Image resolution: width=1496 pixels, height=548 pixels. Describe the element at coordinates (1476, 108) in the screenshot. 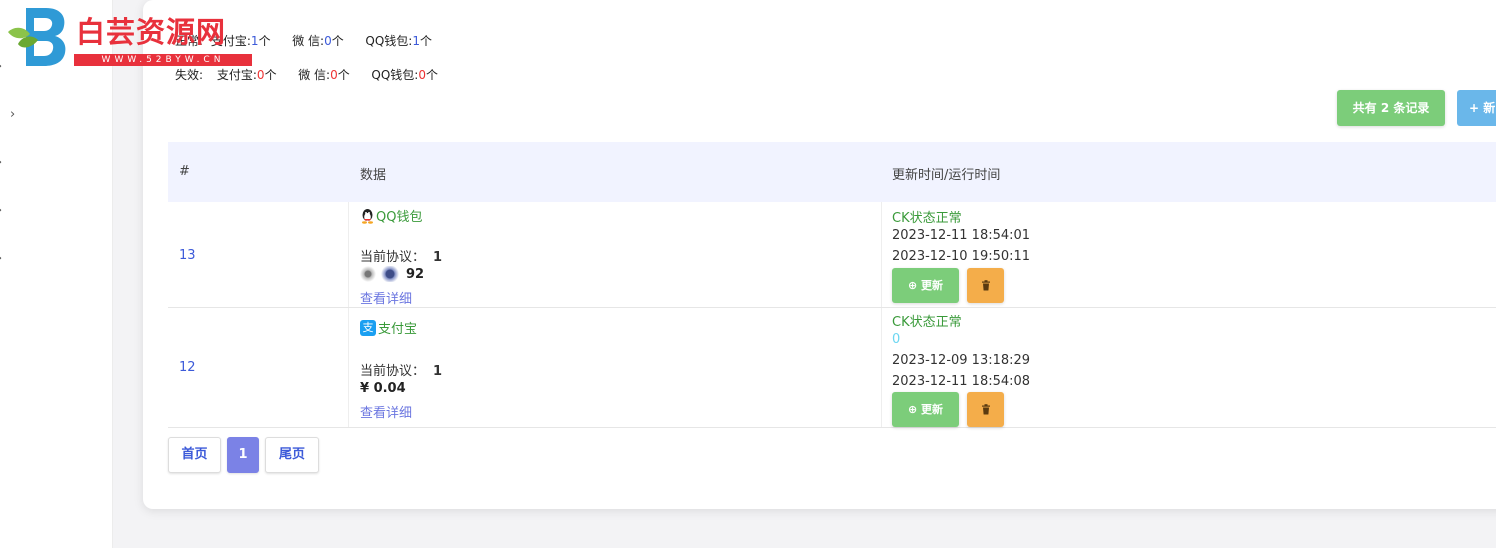

I see `add-new-button: + 新` at that location.